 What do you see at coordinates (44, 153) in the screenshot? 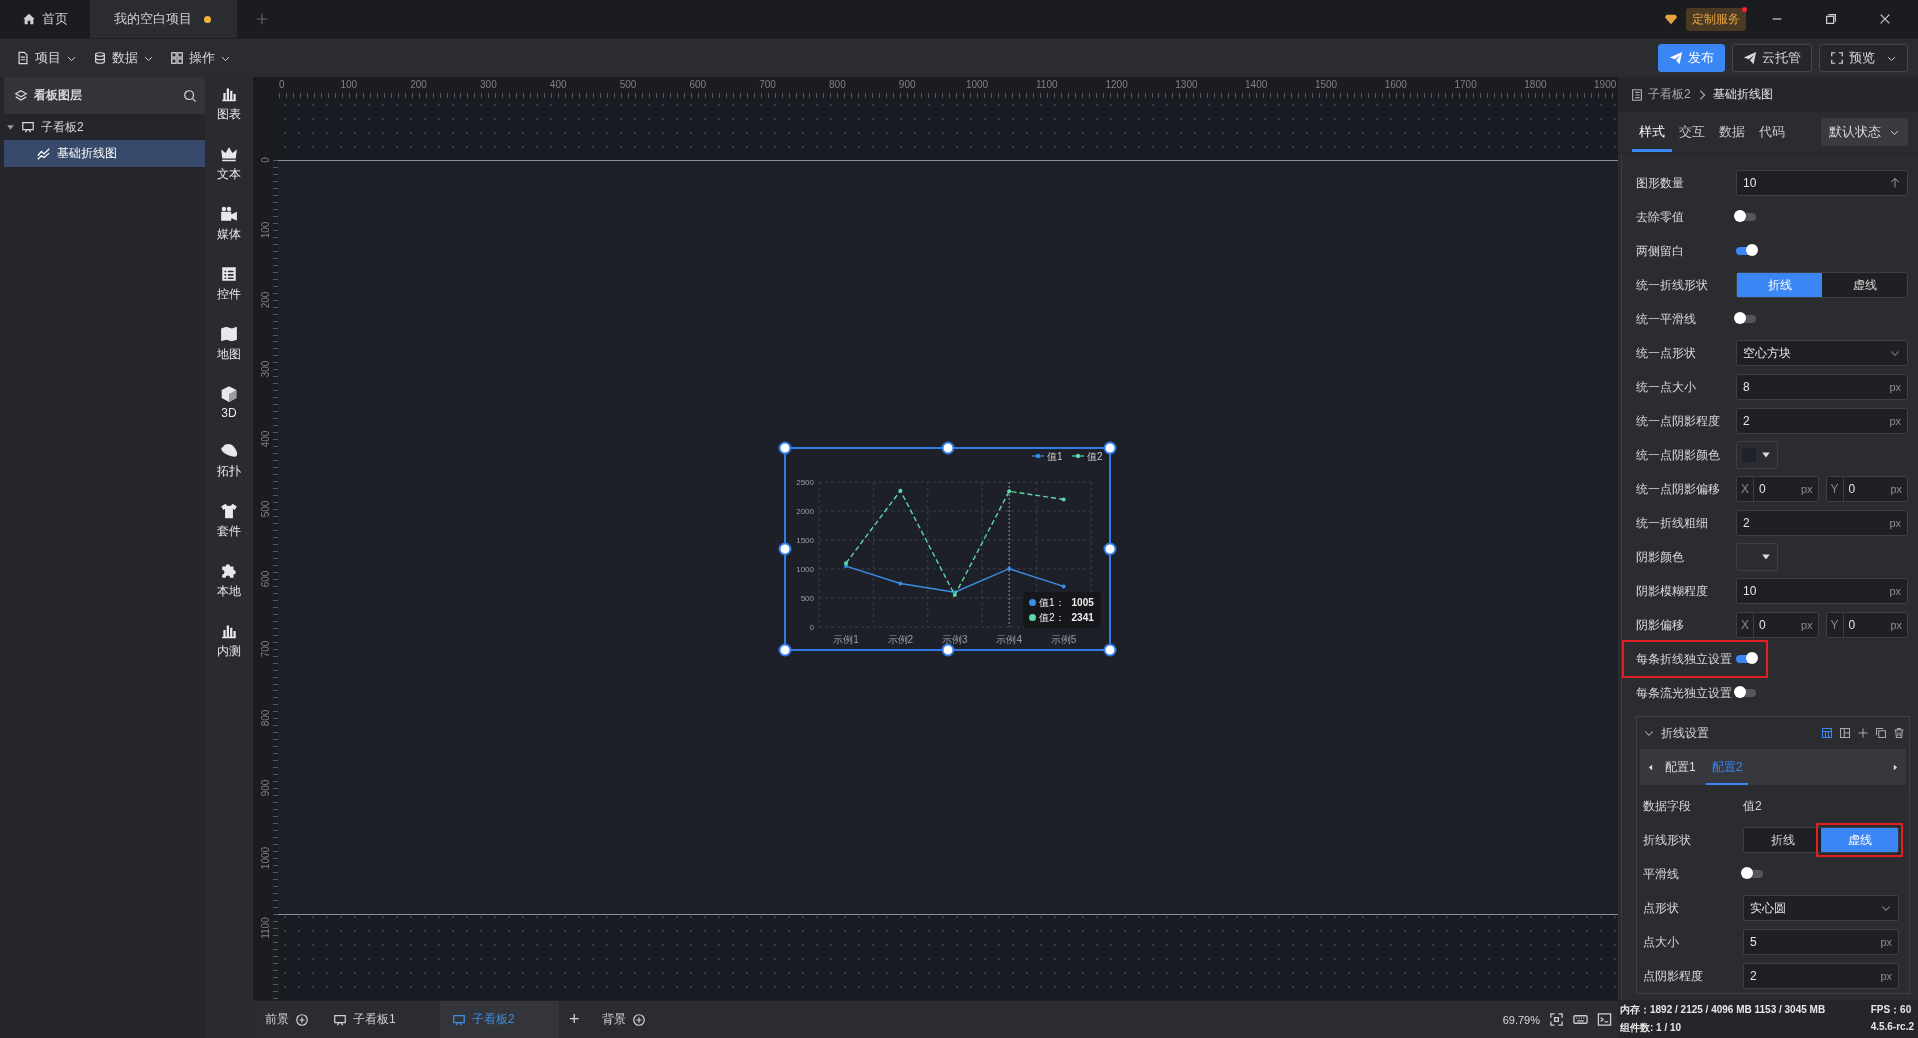
I see `line-chart-icon` at bounding box center [44, 153].